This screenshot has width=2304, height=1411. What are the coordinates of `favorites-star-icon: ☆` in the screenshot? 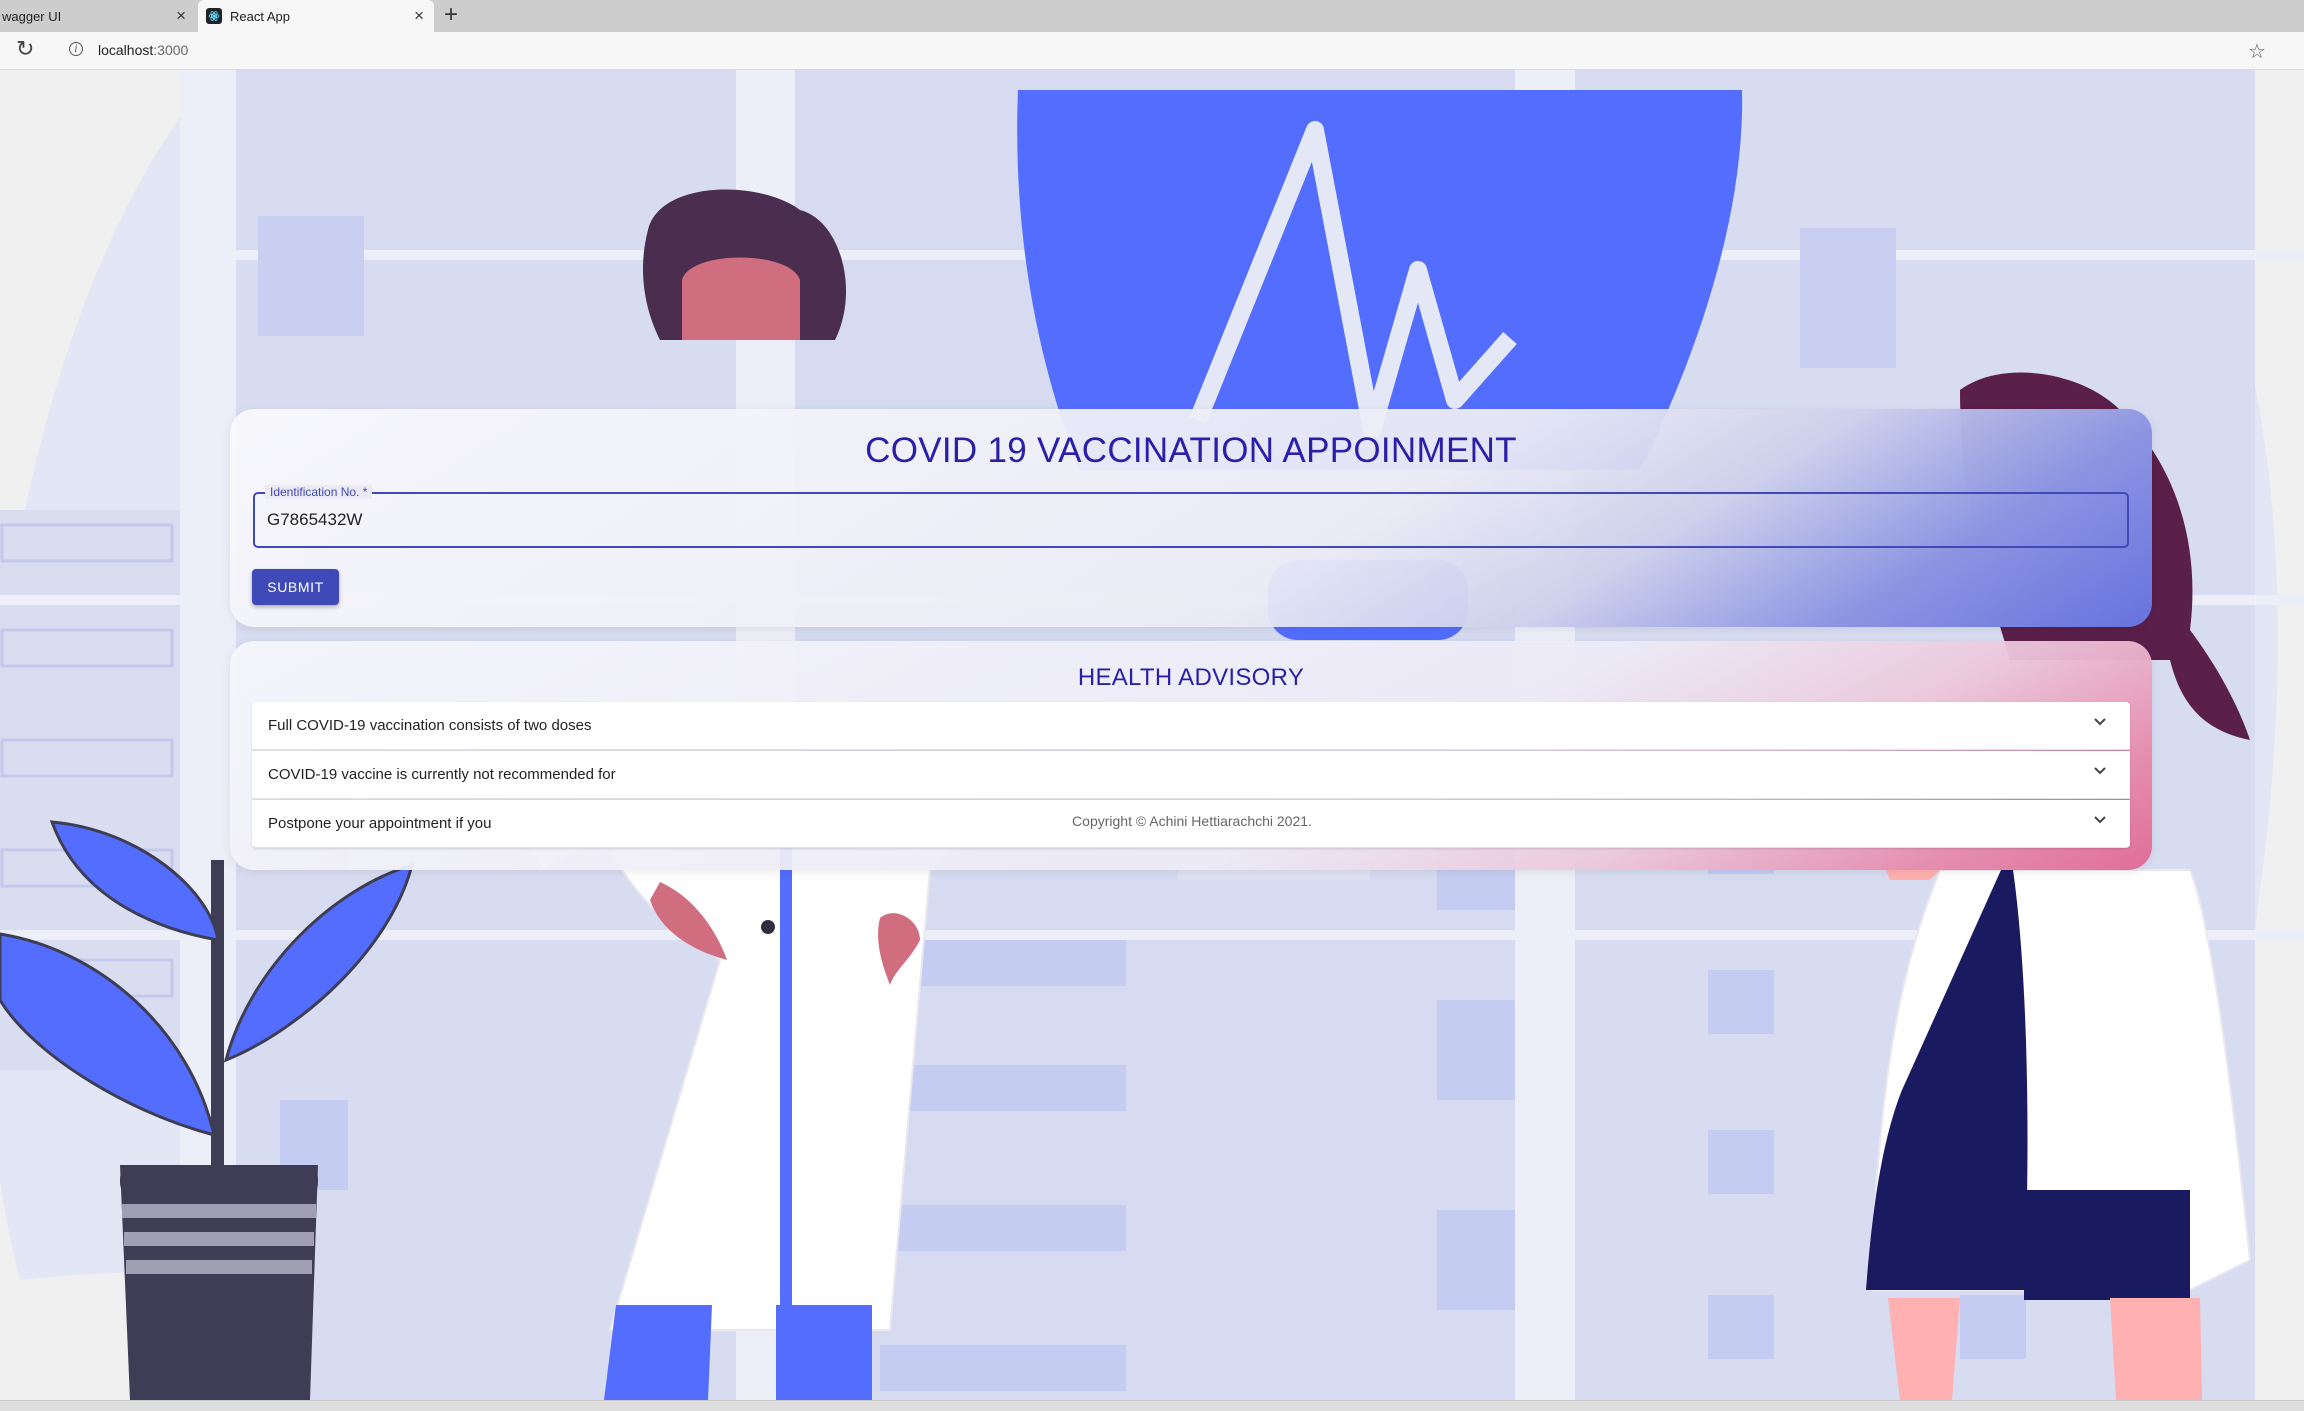 It's located at (2257, 51).